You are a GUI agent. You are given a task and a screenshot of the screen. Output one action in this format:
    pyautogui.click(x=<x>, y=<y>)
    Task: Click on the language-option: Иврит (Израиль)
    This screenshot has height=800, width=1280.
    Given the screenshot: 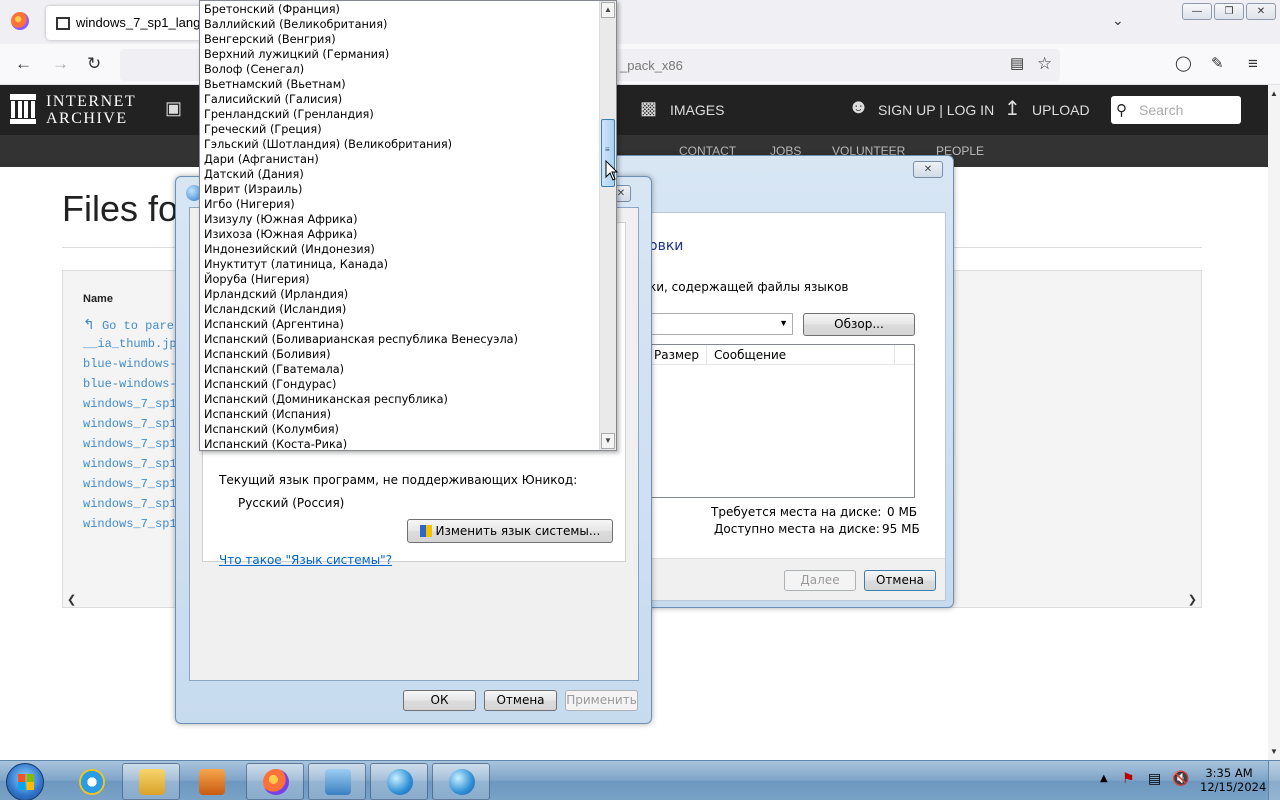 What is the action you would take?
    pyautogui.click(x=253, y=189)
    